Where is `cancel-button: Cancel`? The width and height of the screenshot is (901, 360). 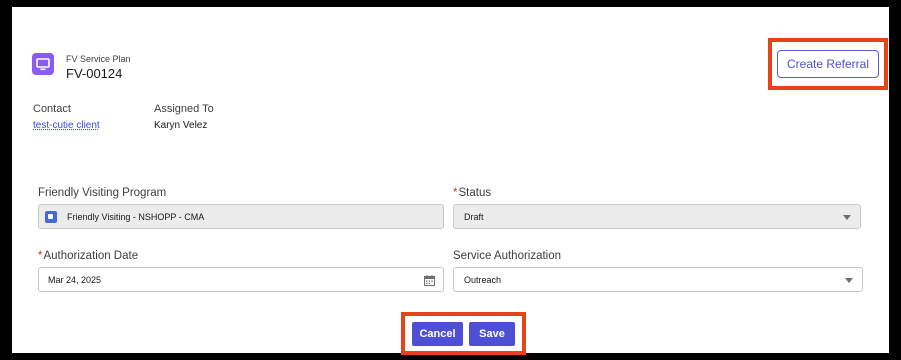 cancel-button: Cancel is located at coordinates (437, 333).